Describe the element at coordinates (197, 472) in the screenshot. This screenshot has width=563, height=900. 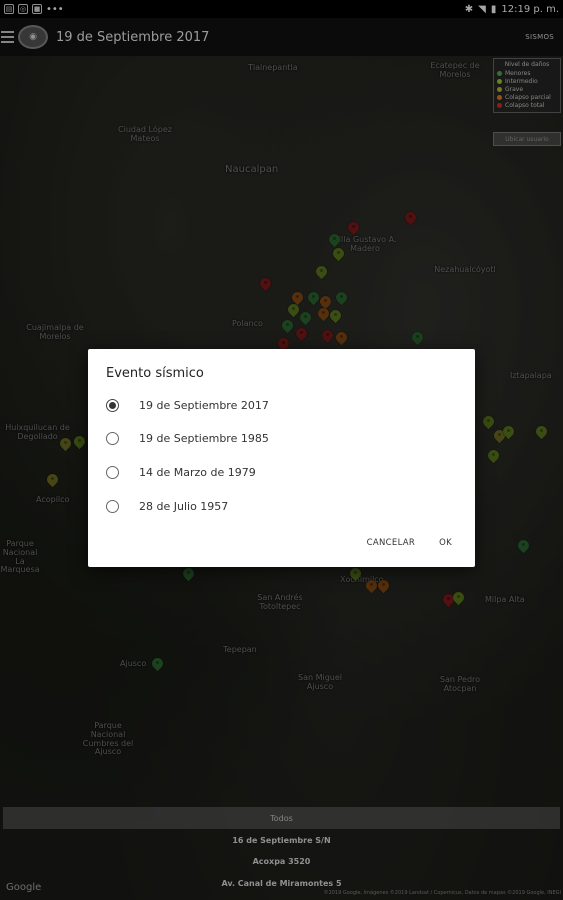
I see `event-option-label: 14 de Marzo de 1979` at that location.